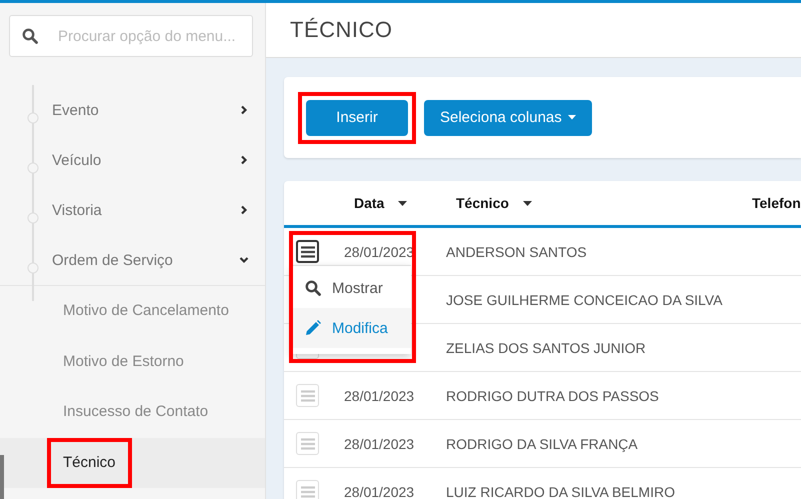  I want to click on submenu-label: Motivo de Cancelamento, so click(146, 311).